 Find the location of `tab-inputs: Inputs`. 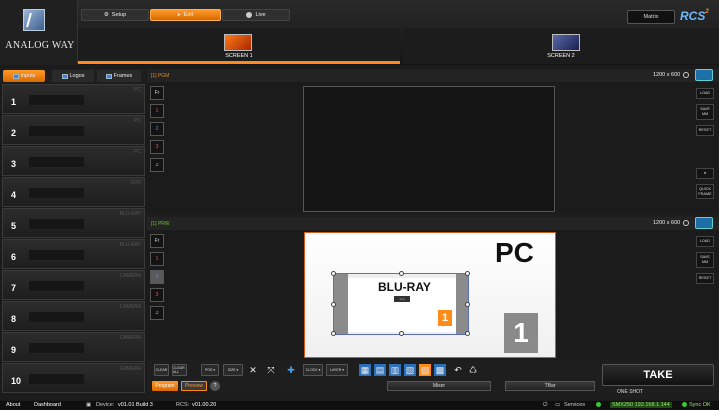

tab-inputs: Inputs is located at coordinates (24, 76).